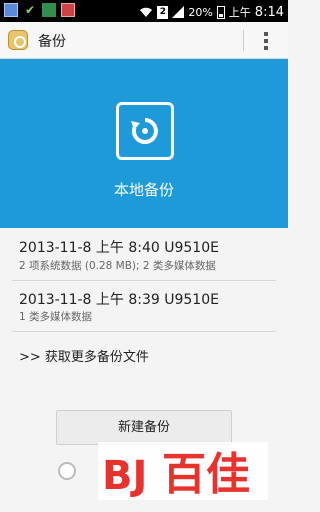  I want to click on overflow-menu-icon, so click(266, 40).